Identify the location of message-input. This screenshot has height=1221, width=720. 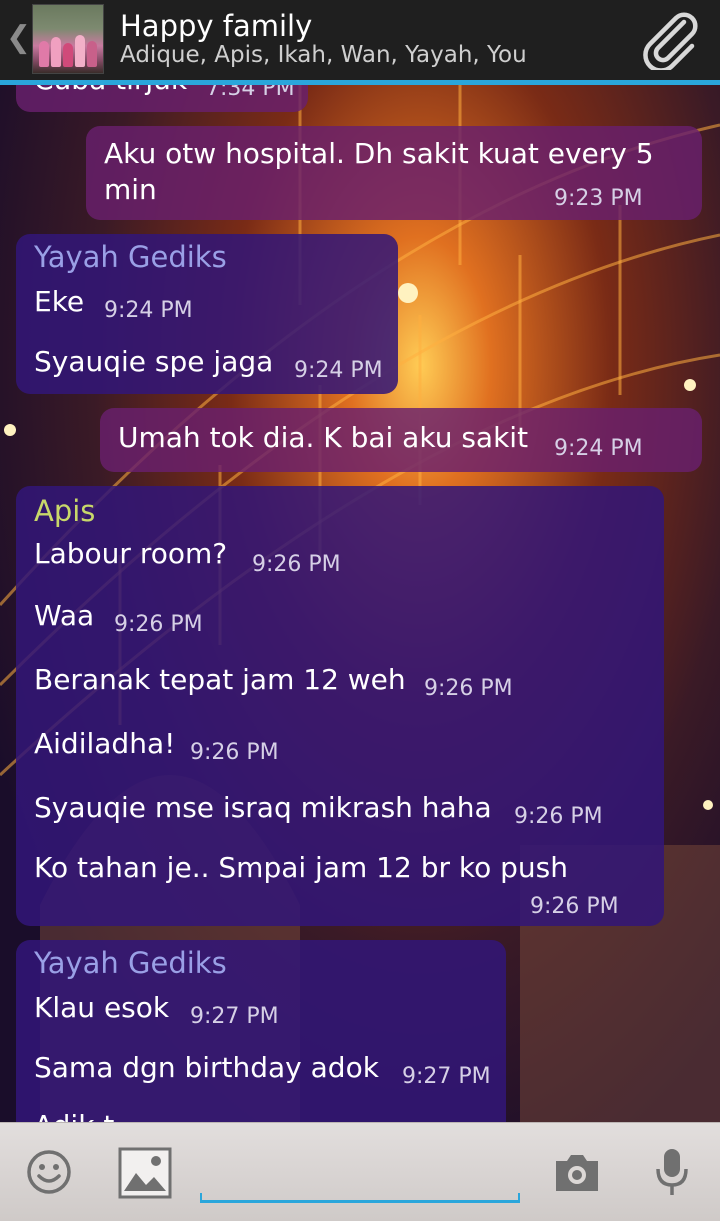
(360, 1198).